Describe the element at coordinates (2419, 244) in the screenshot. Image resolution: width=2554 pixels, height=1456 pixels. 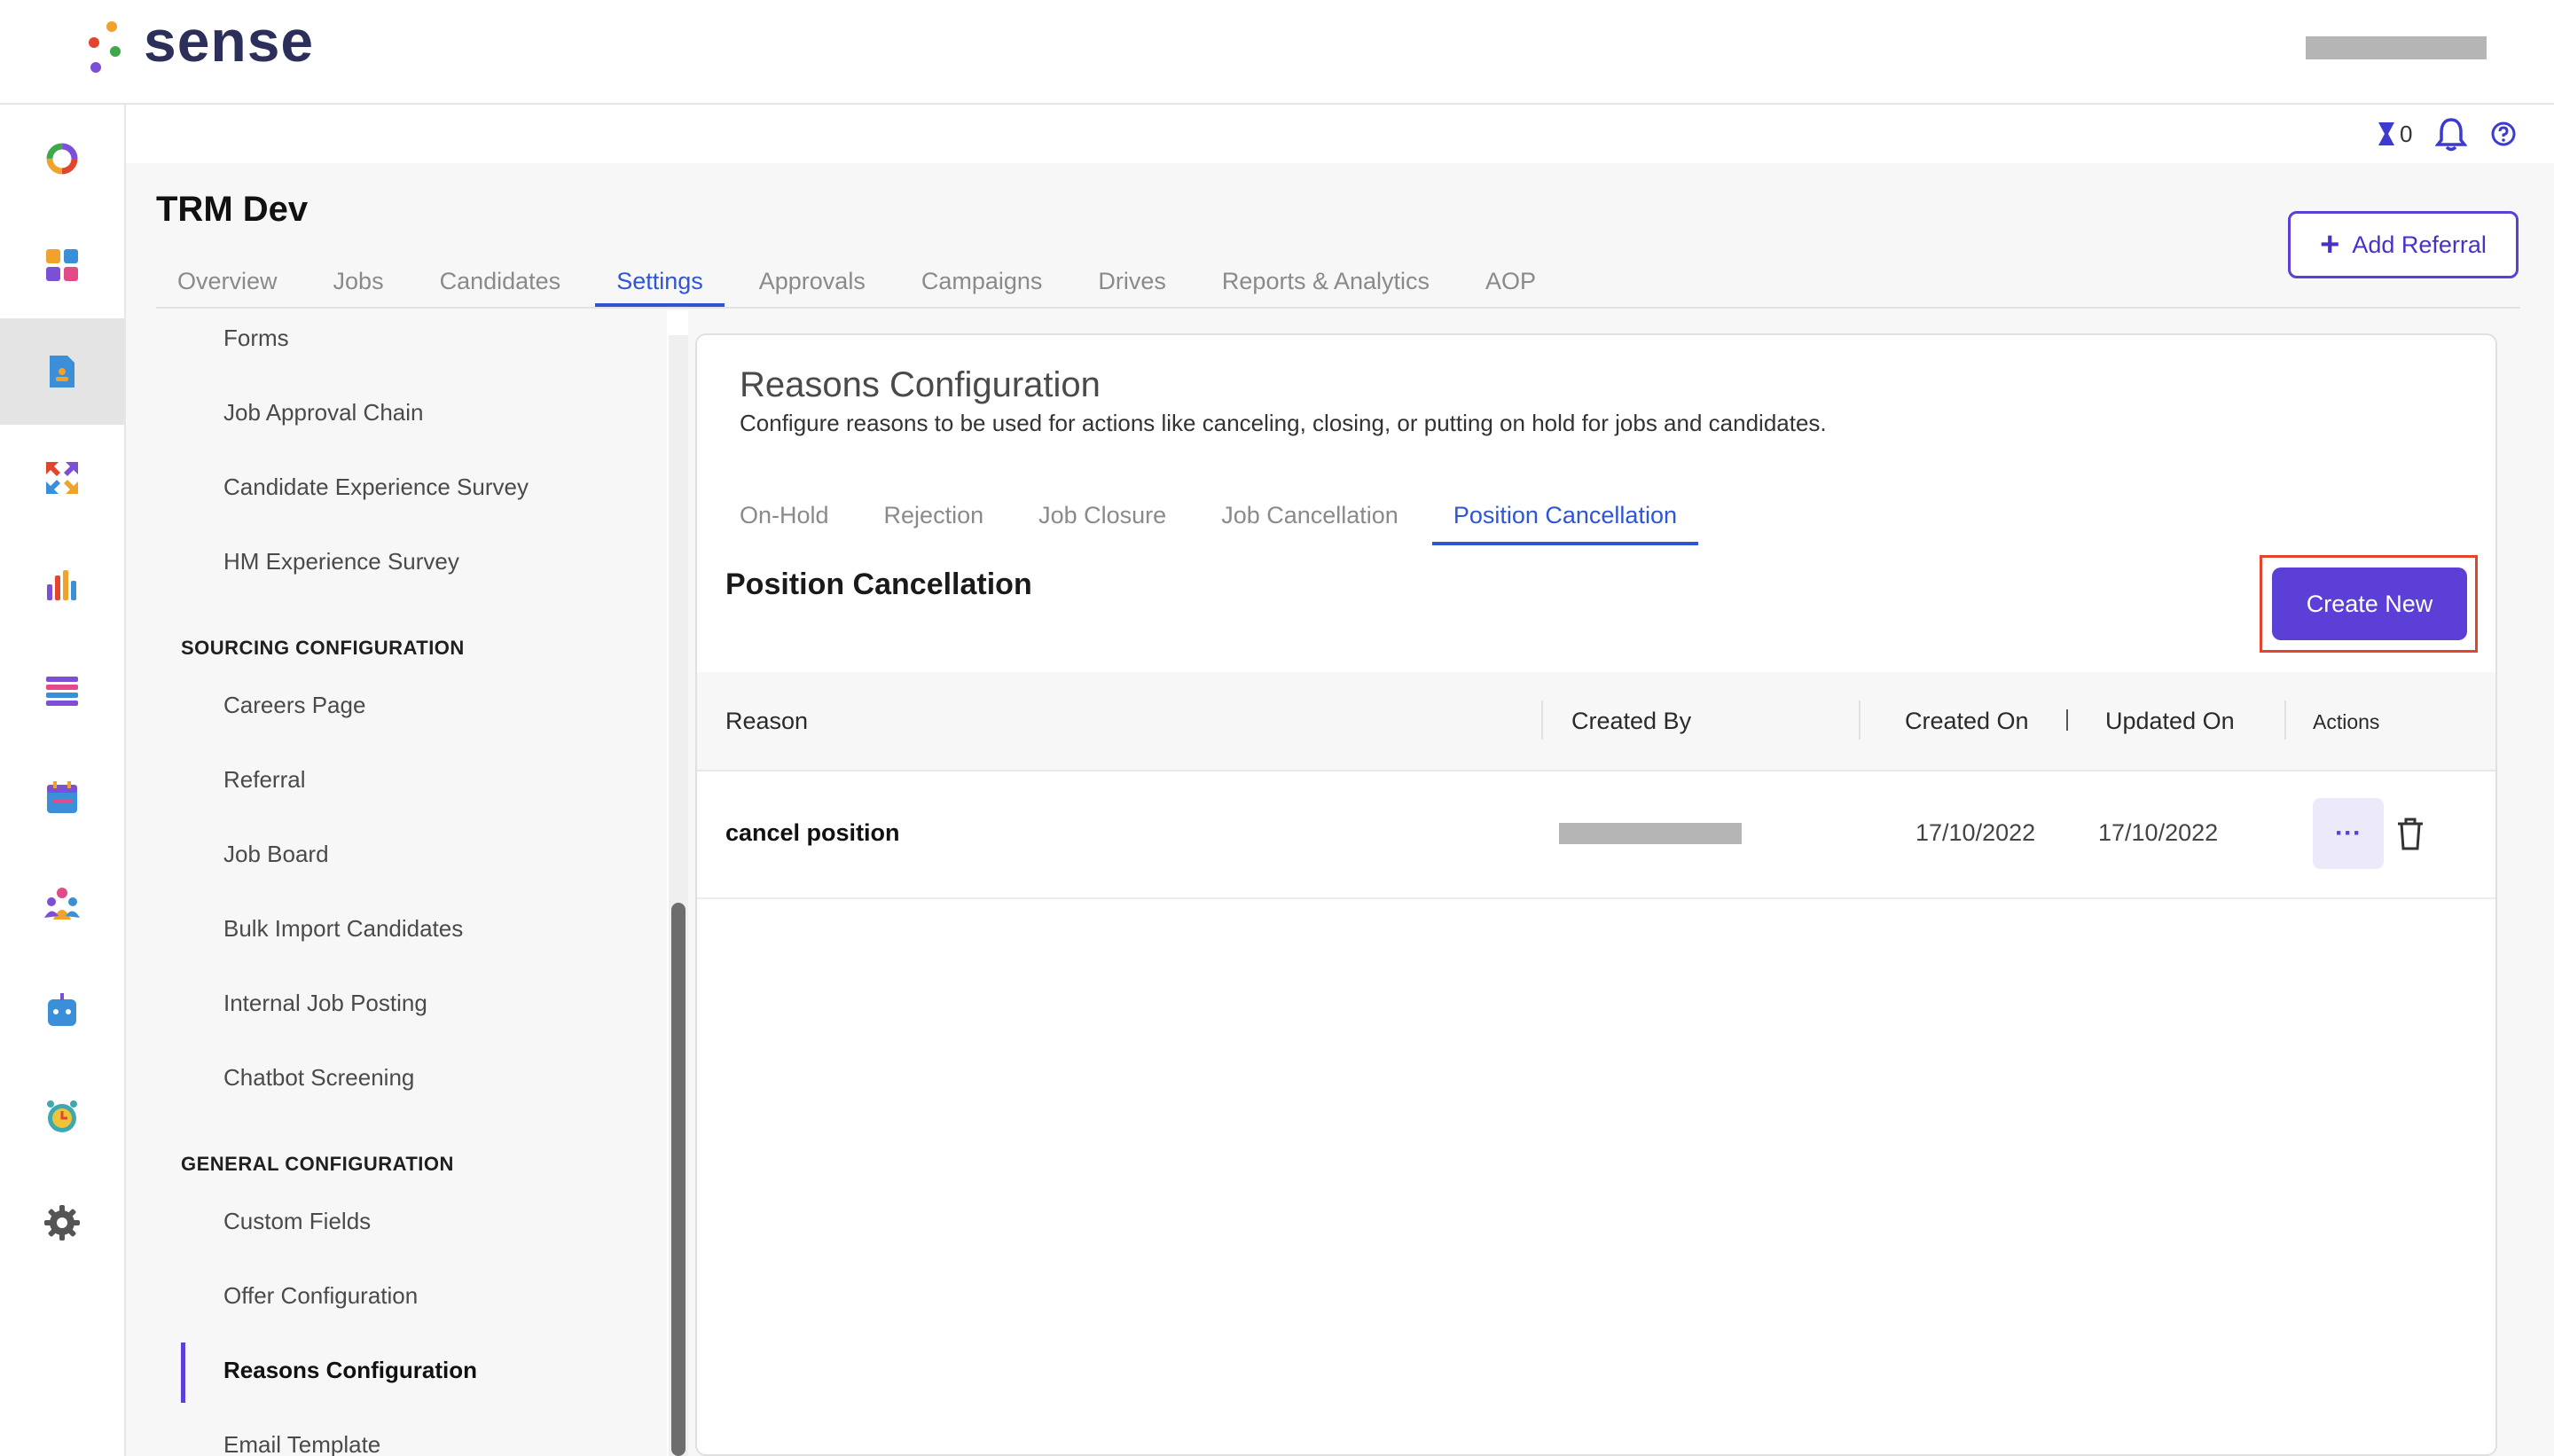
I see `add-referral-label: Add Referral` at that location.